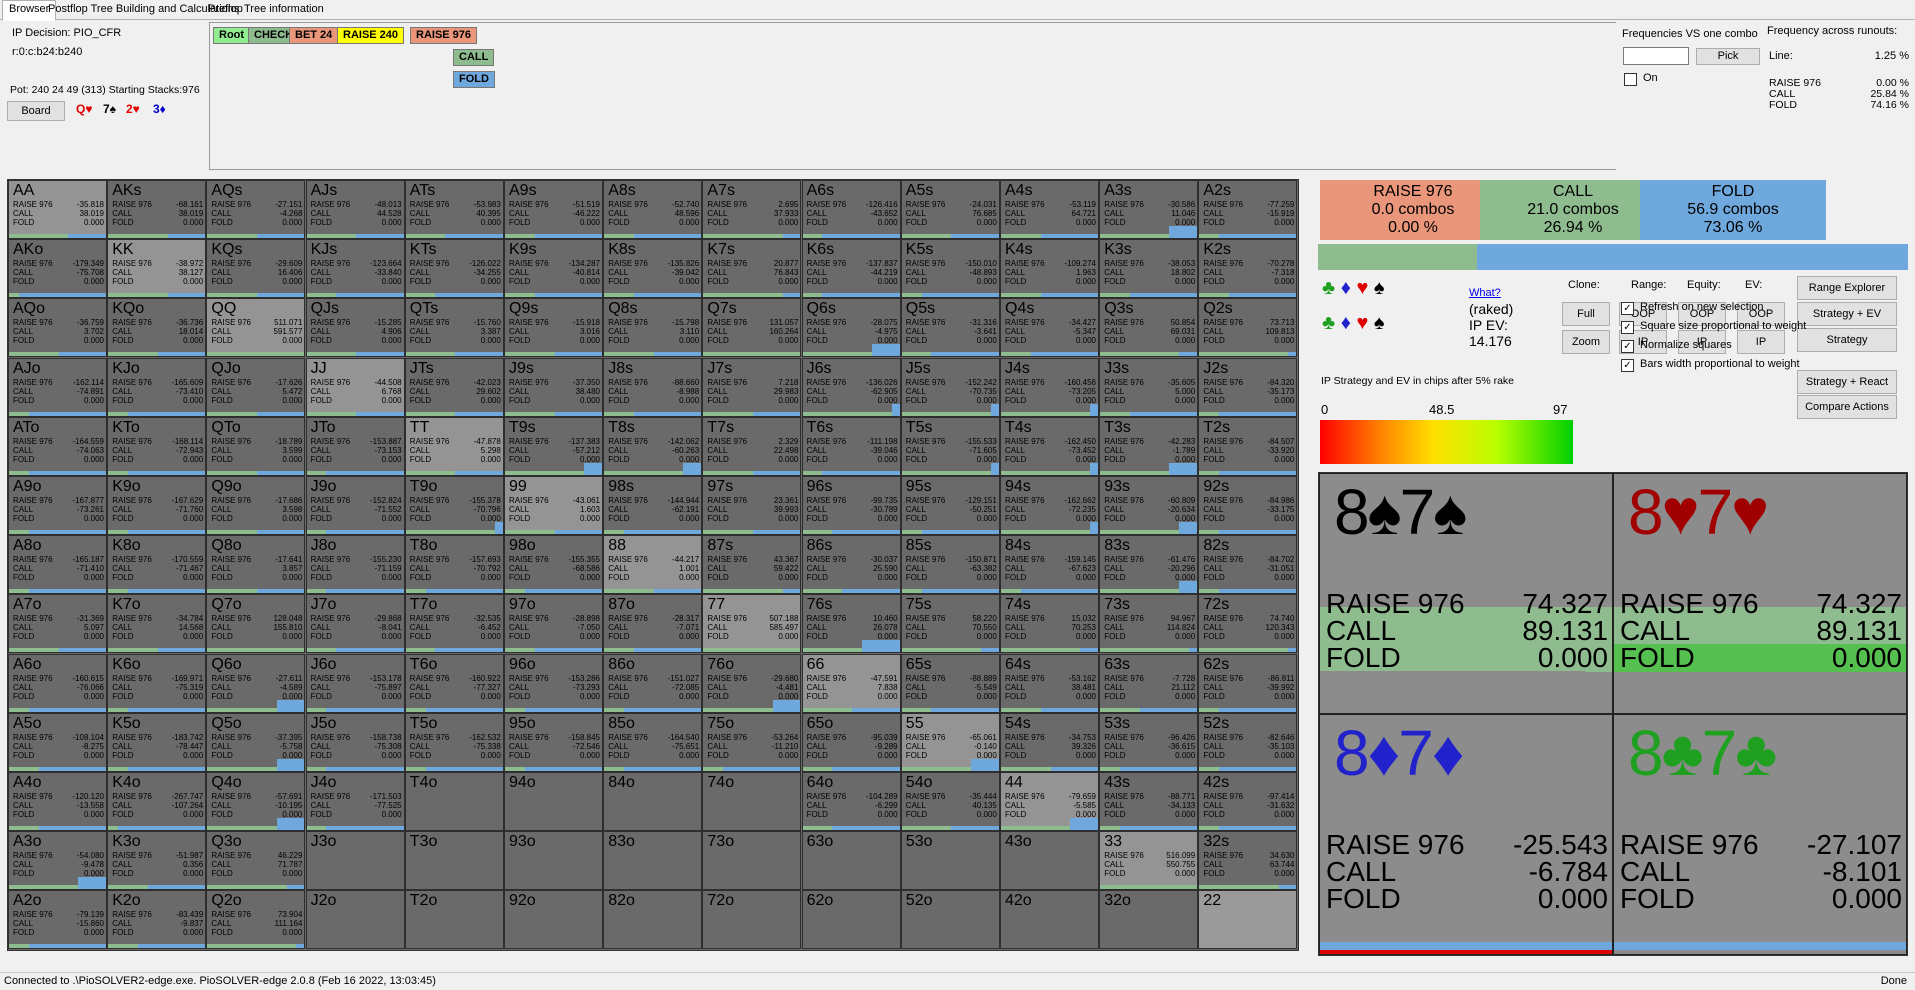  Describe the element at coordinates (157, 328) in the screenshot. I see `hand-cell-kqo: KQo RAISE 976 -36.736 CALL 18.014 FOLD 0.000` at that location.